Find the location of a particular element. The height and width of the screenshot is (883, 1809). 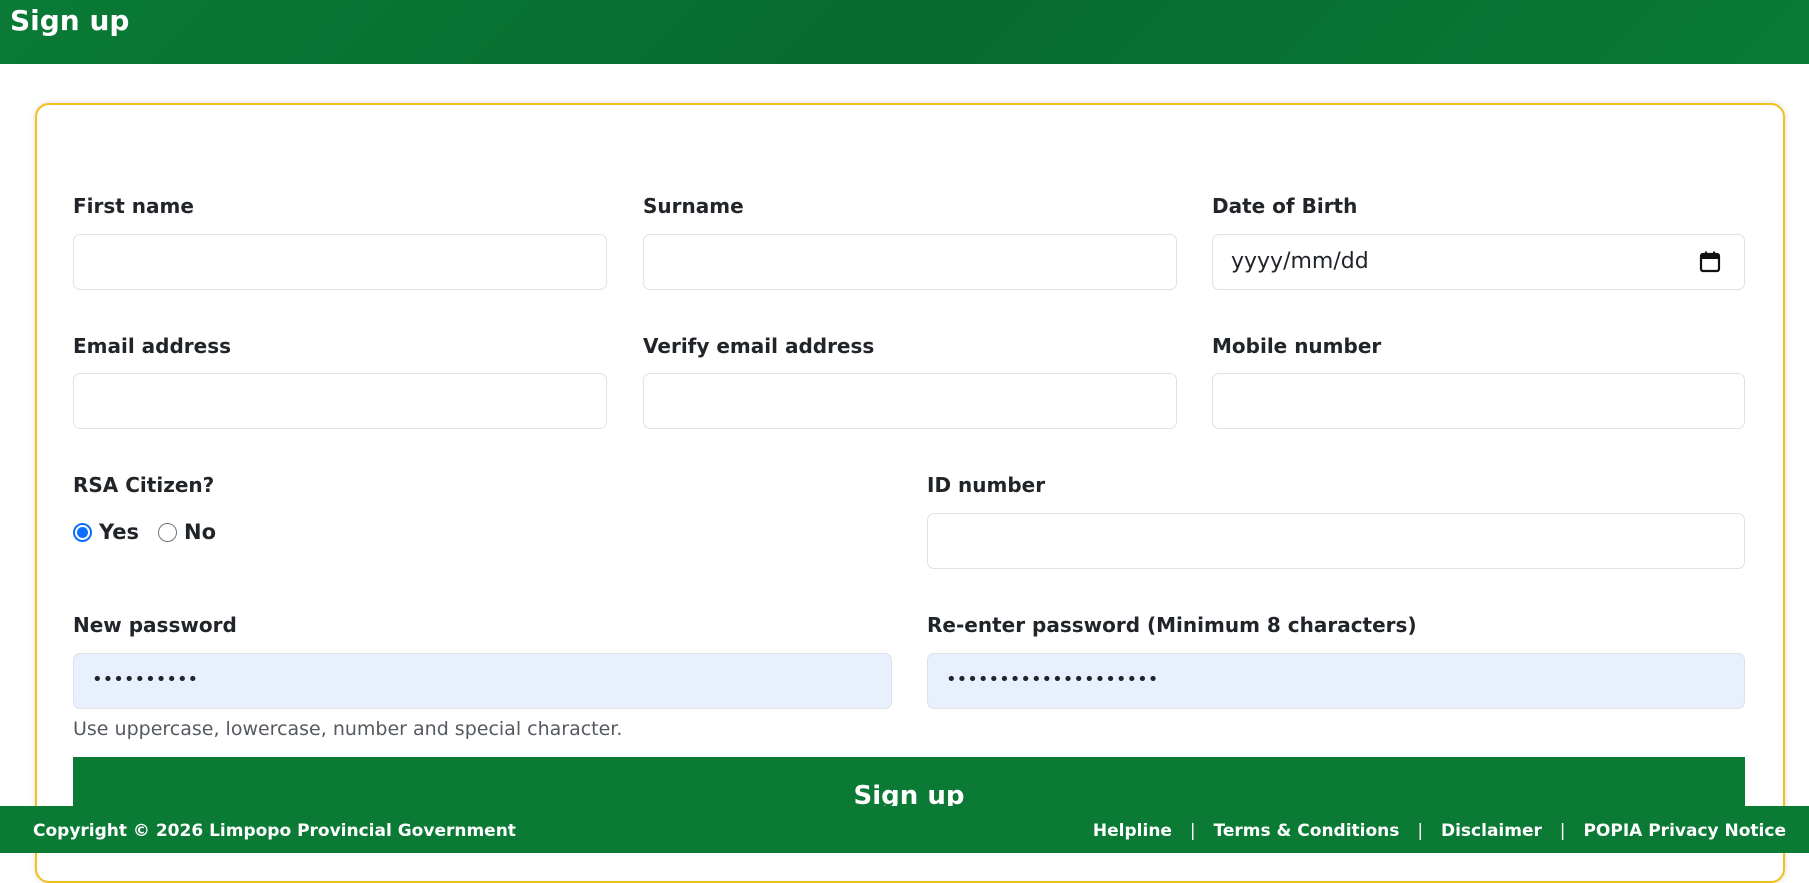

first-name-field is located at coordinates (340, 262).